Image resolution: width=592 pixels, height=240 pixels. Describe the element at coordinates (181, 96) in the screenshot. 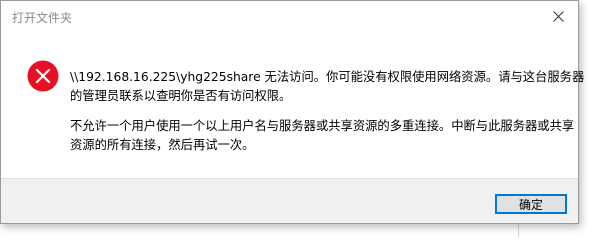

I see `message-line: 的管理员联系以查明你是否有访问权限。` at that location.